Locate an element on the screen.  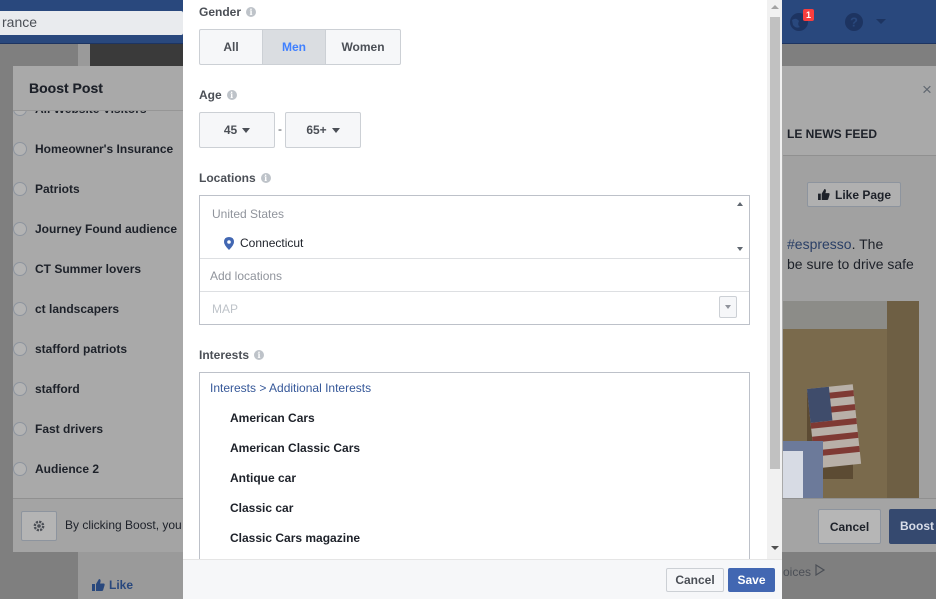
audience-item: Patriots is located at coordinates (46, 189).